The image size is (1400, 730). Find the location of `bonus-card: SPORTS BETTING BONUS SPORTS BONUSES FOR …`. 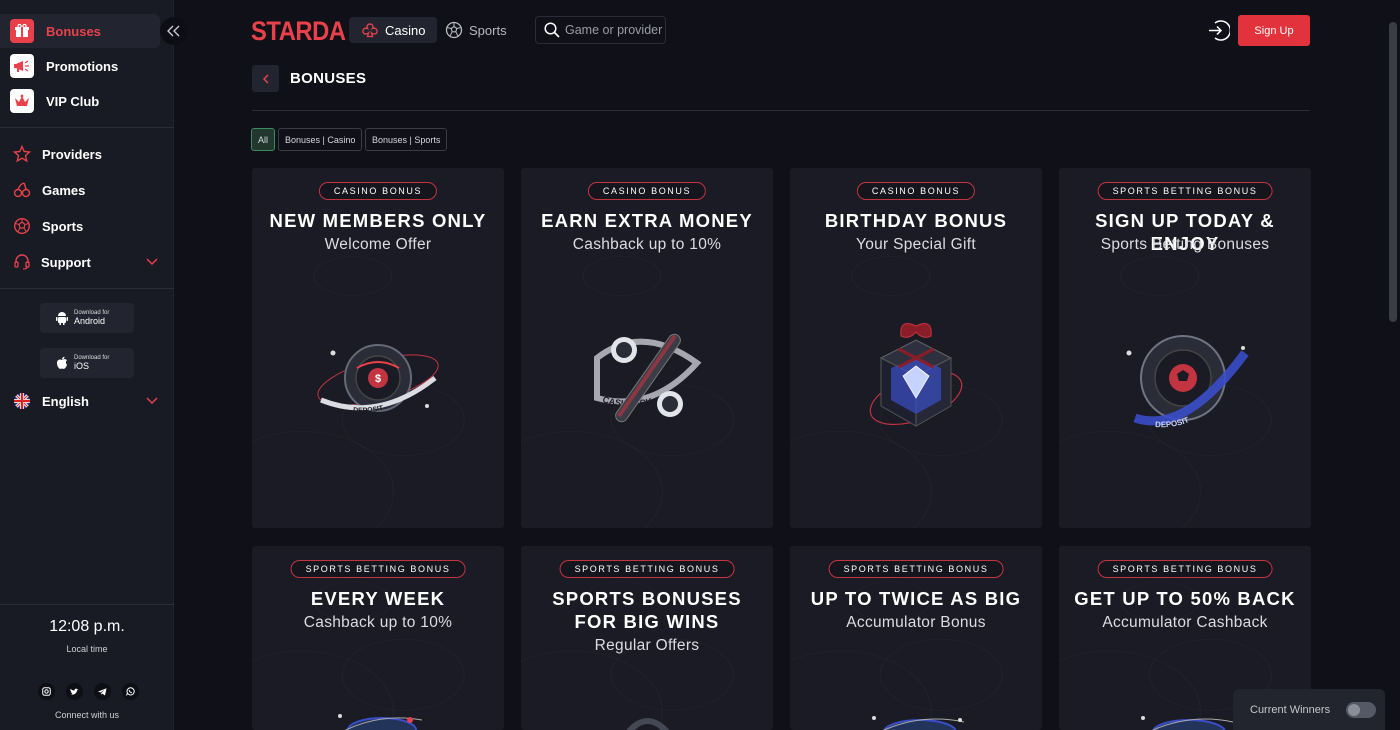

bonus-card: SPORTS BETTING BONUS SPORTS BONUSES FOR … is located at coordinates (647, 638).